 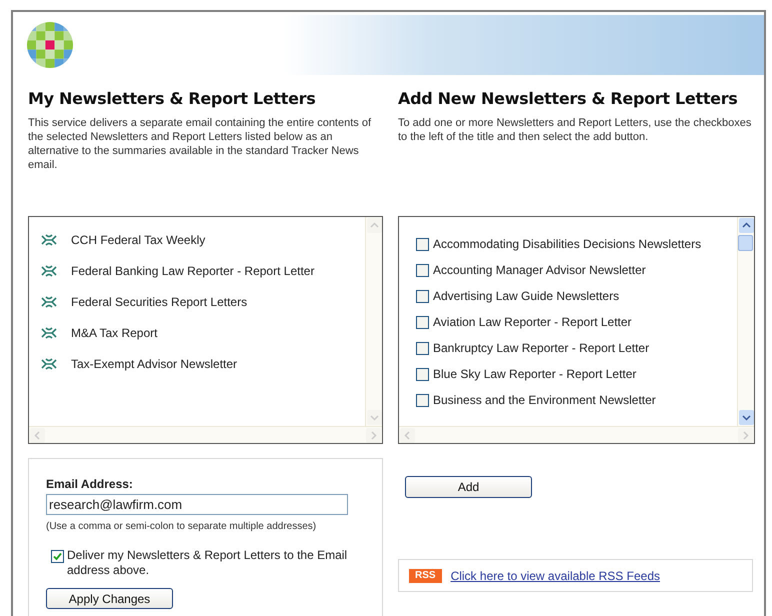 I want to click on newsletter-option-label: Blue Sky Law Reporter - Report Letter, so click(x=534, y=374).